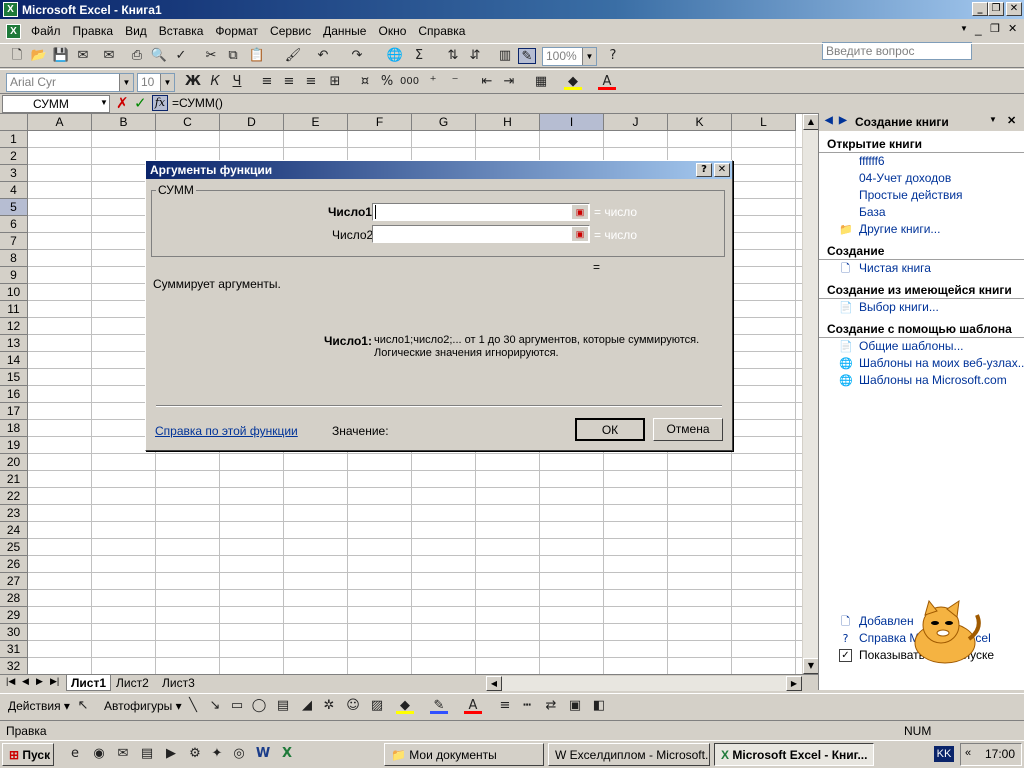  What do you see at coordinates (239, 754) in the screenshot?
I see `opera-icon: ◎` at bounding box center [239, 754].